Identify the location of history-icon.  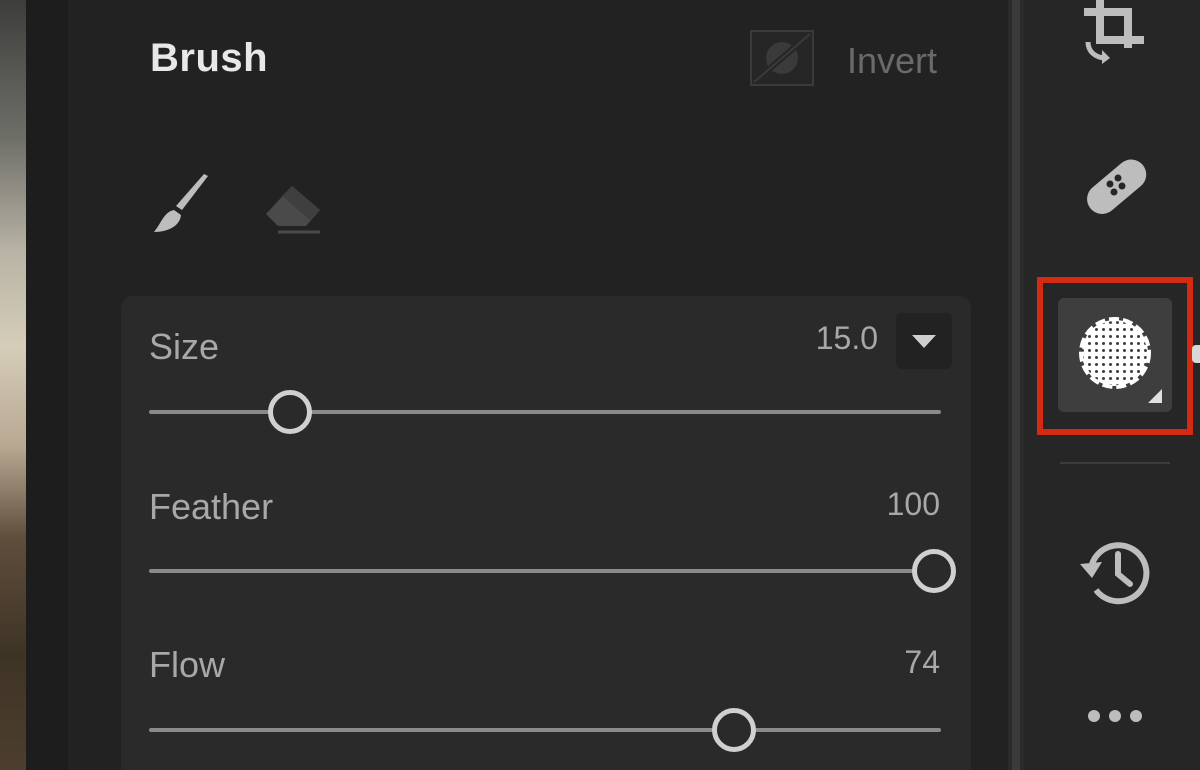
(1116, 572).